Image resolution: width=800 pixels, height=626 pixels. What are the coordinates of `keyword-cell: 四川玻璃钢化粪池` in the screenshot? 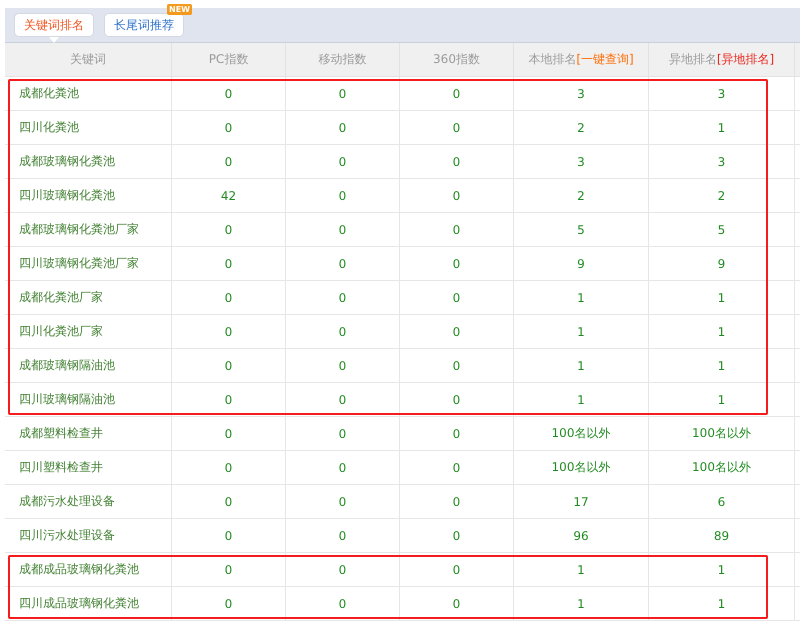 It's located at (88, 196).